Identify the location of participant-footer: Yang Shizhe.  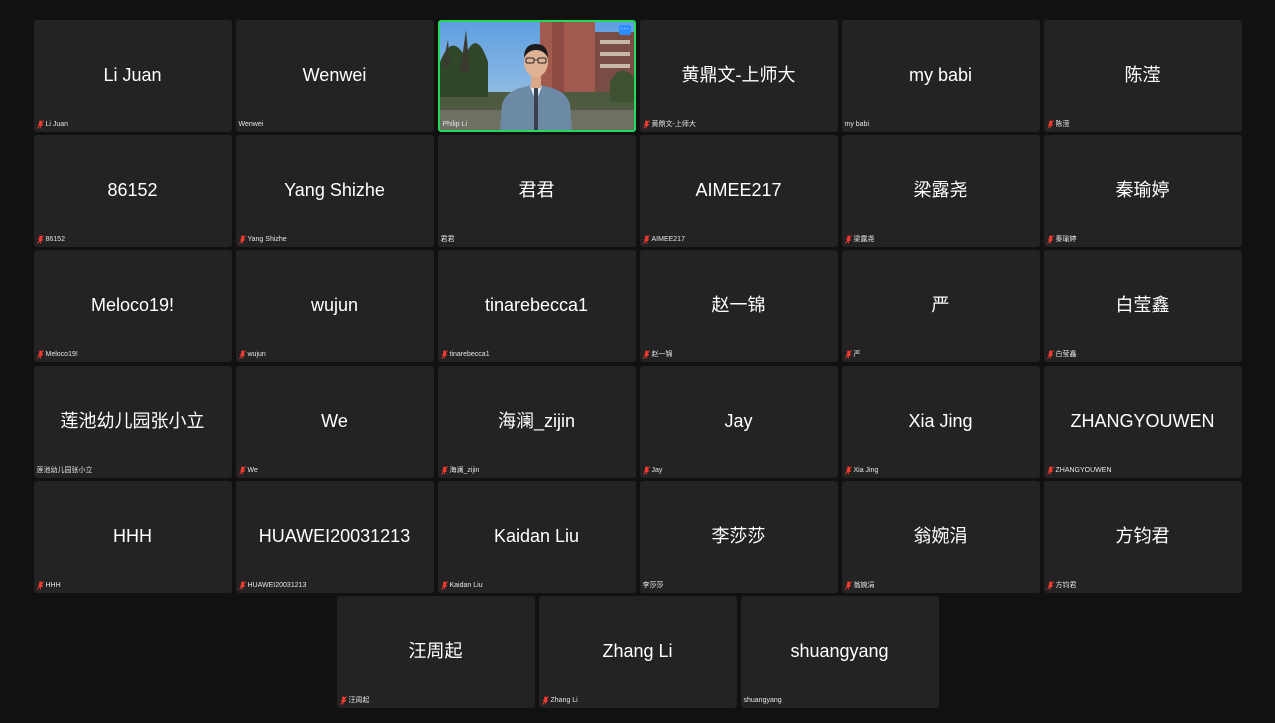
(262, 239).